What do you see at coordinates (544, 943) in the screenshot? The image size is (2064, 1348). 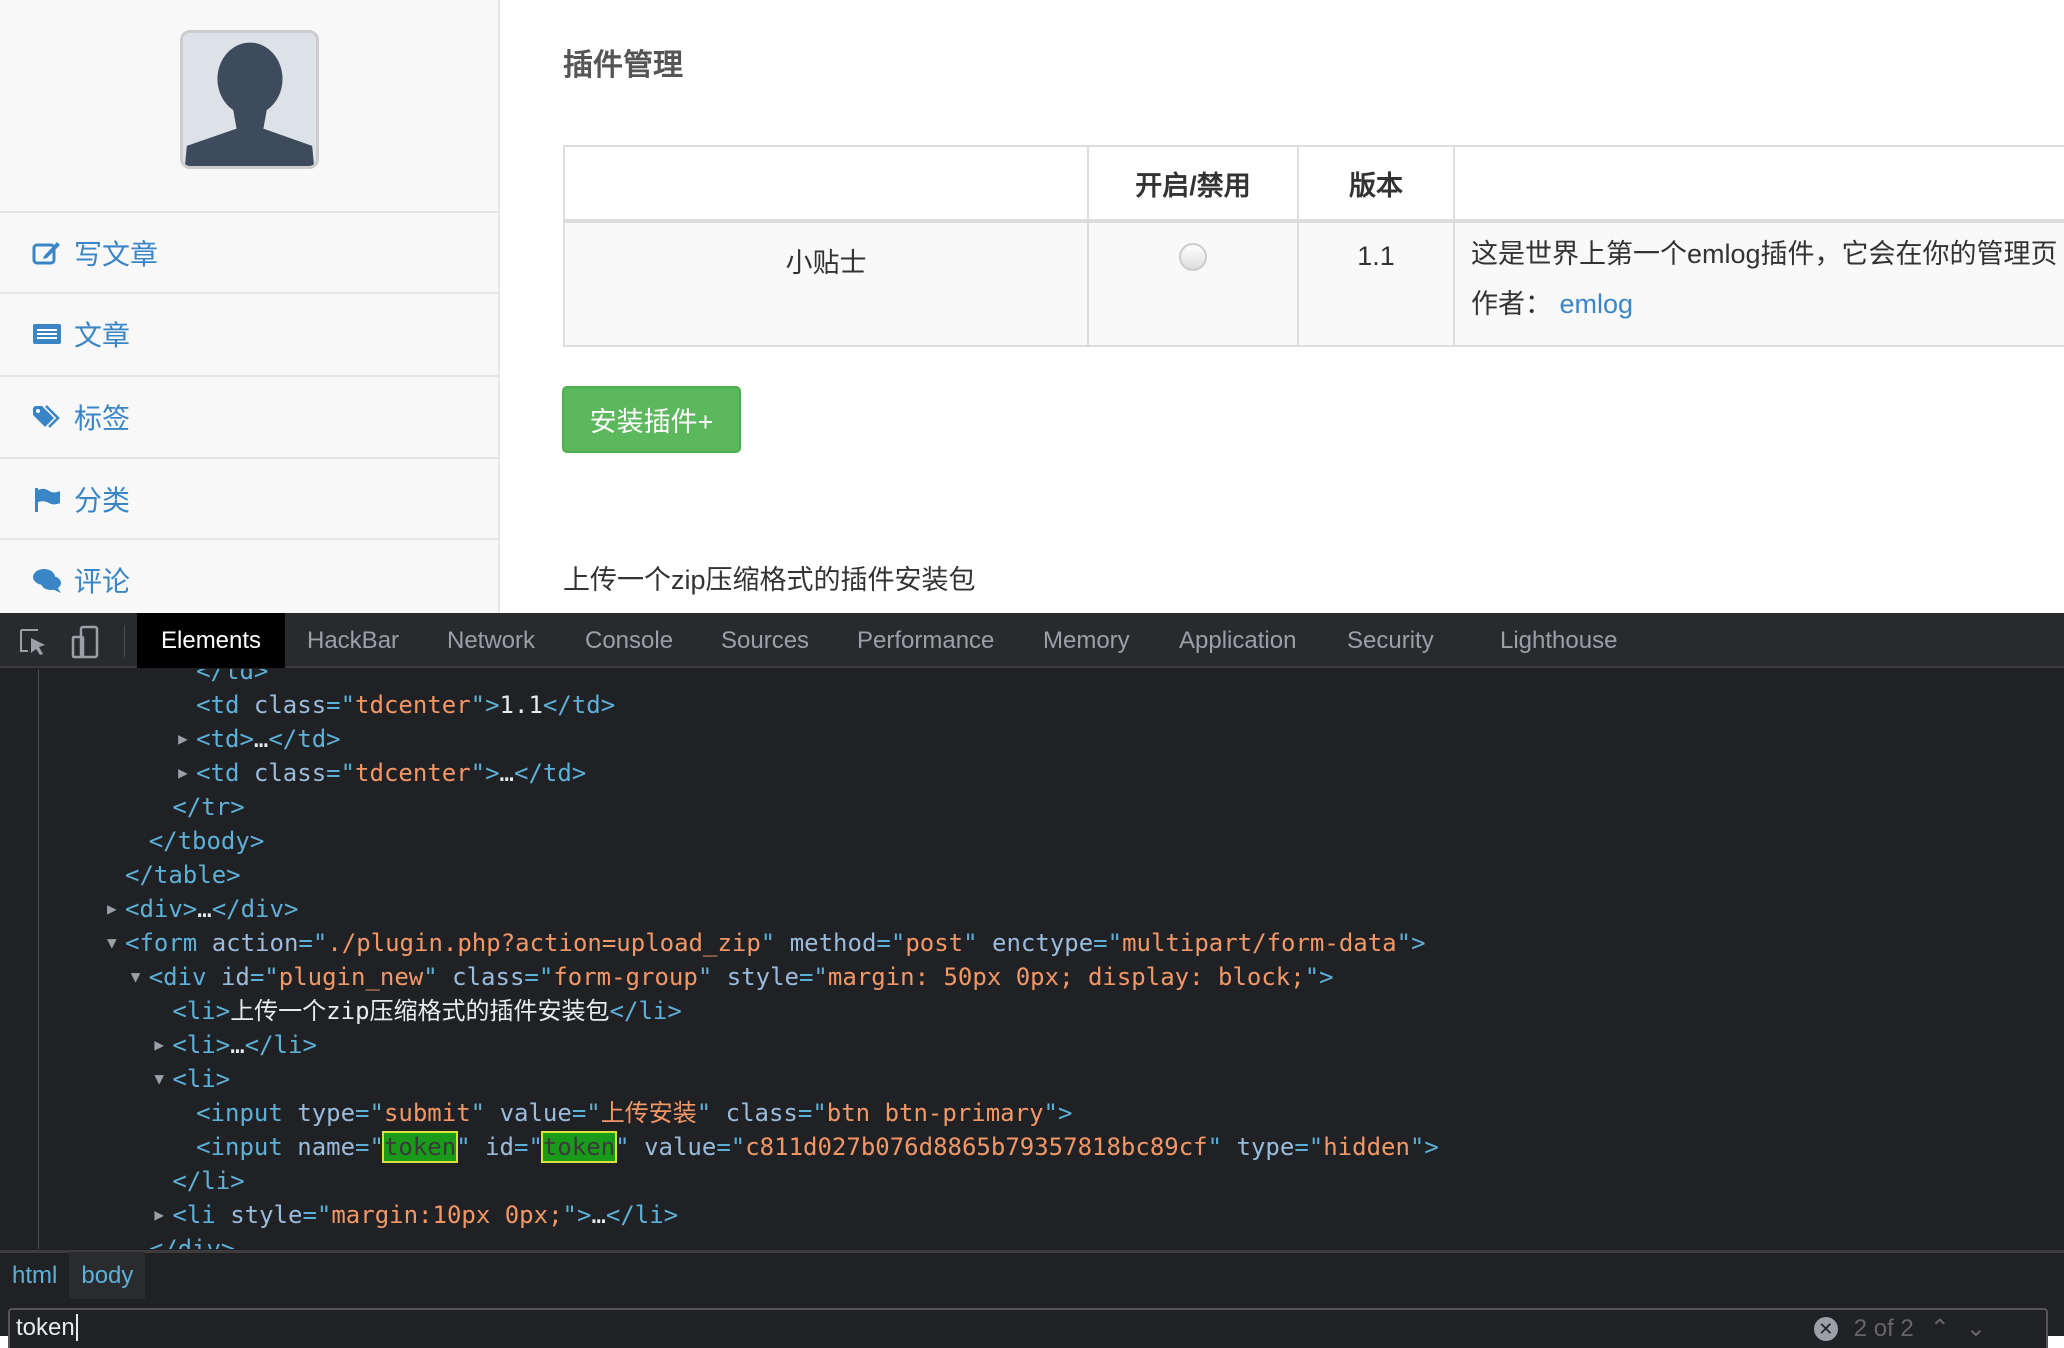 I see `code-token: ./plugin.php?action=upload_zip` at bounding box center [544, 943].